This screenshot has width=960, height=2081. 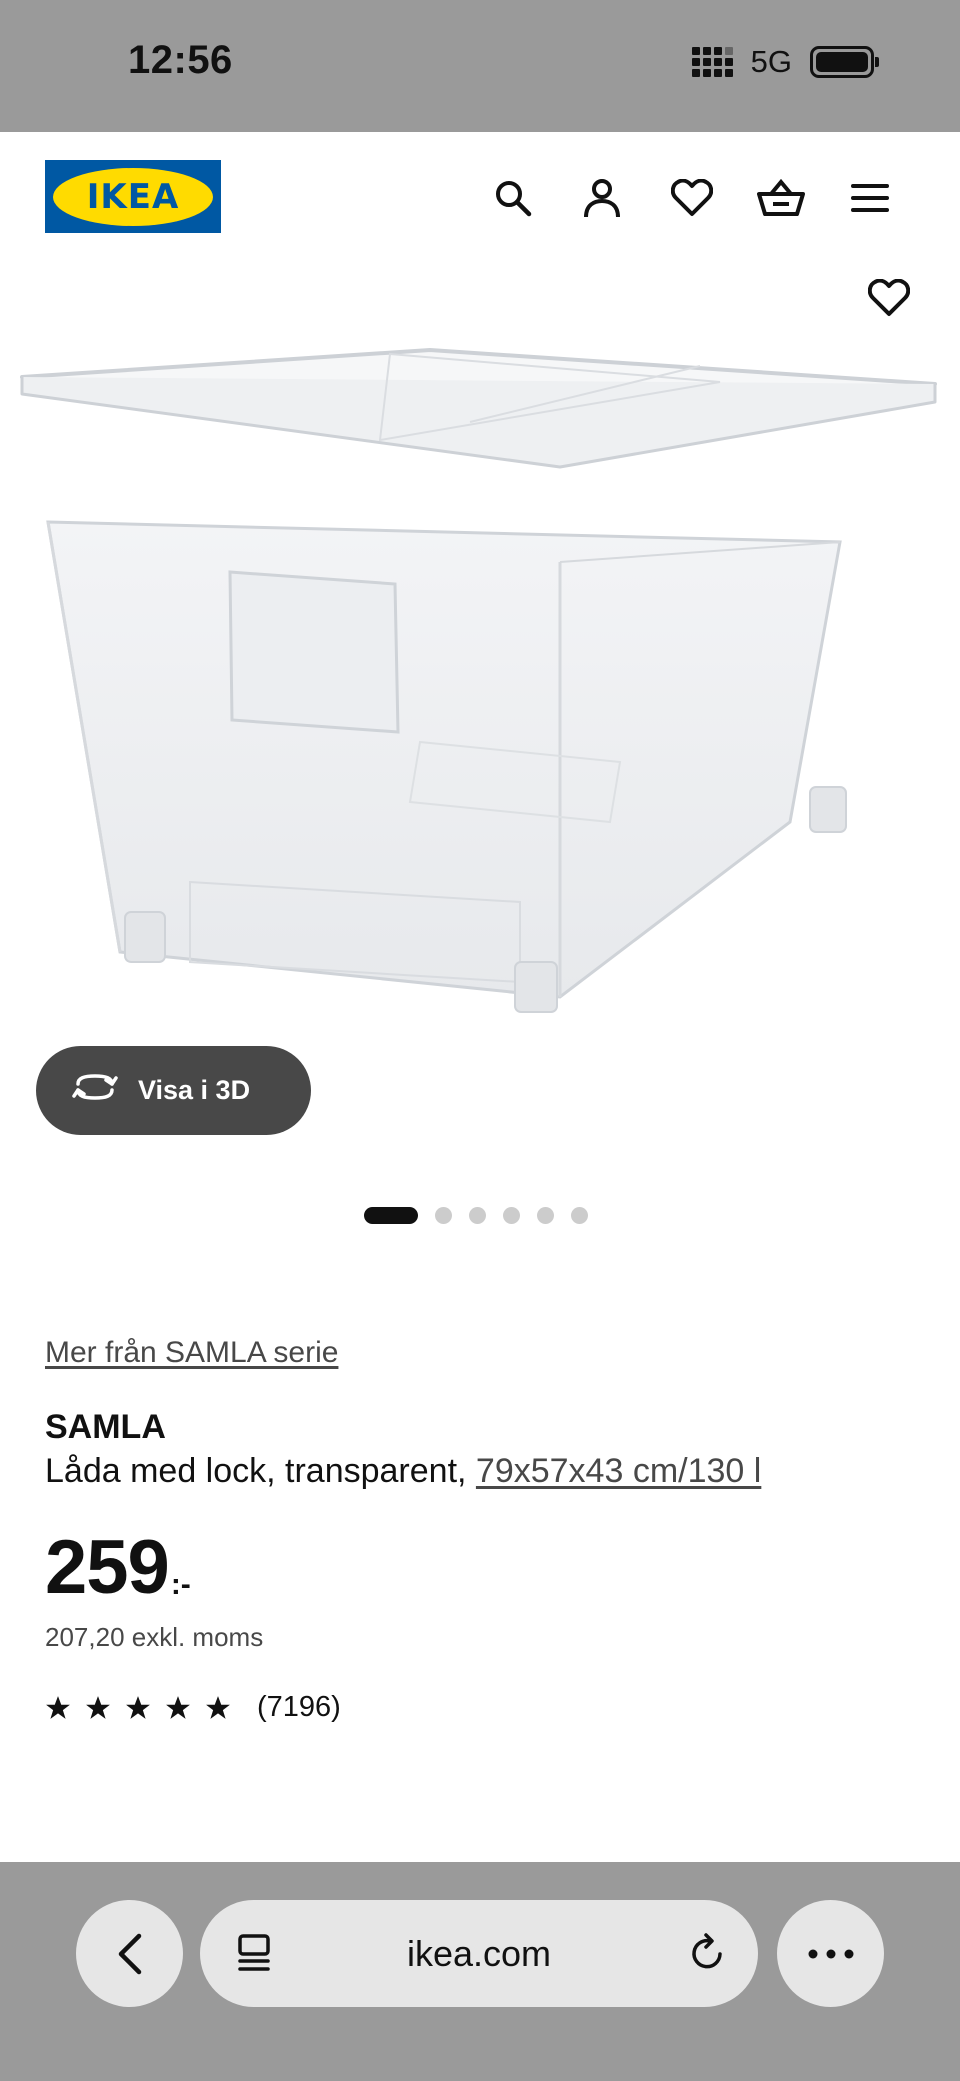 I want to click on menu-icon, so click(x=870, y=198).